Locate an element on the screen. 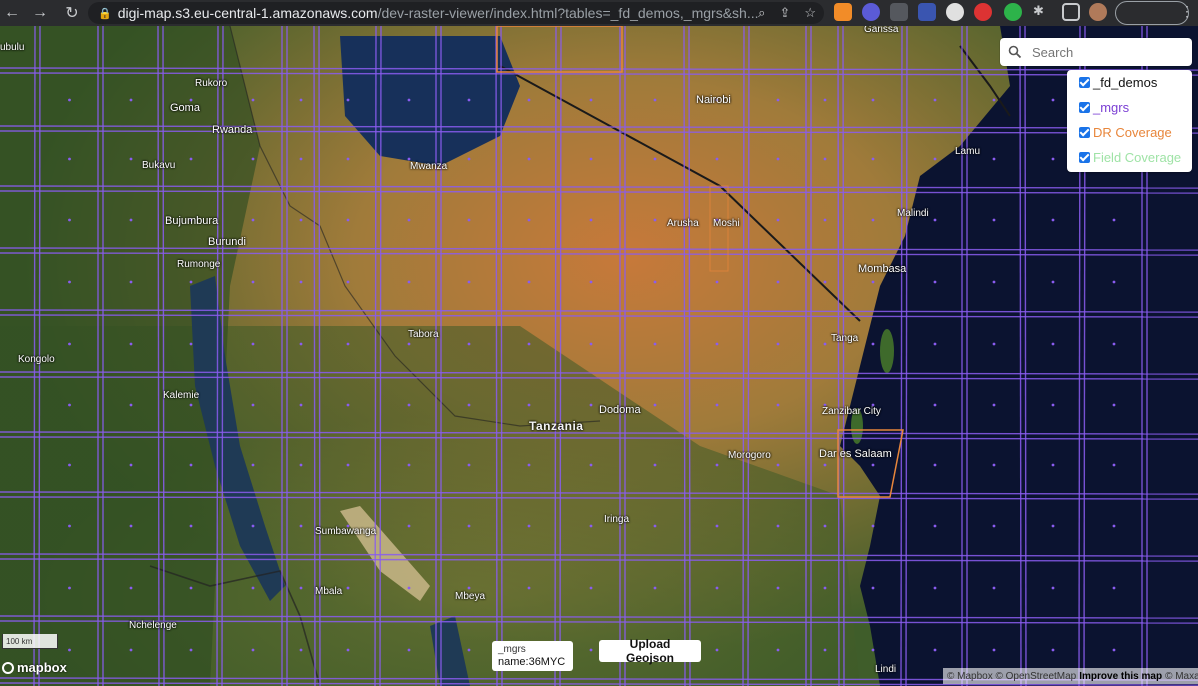 This screenshot has width=1198, height=686. avatar is located at coordinates (1098, 12).